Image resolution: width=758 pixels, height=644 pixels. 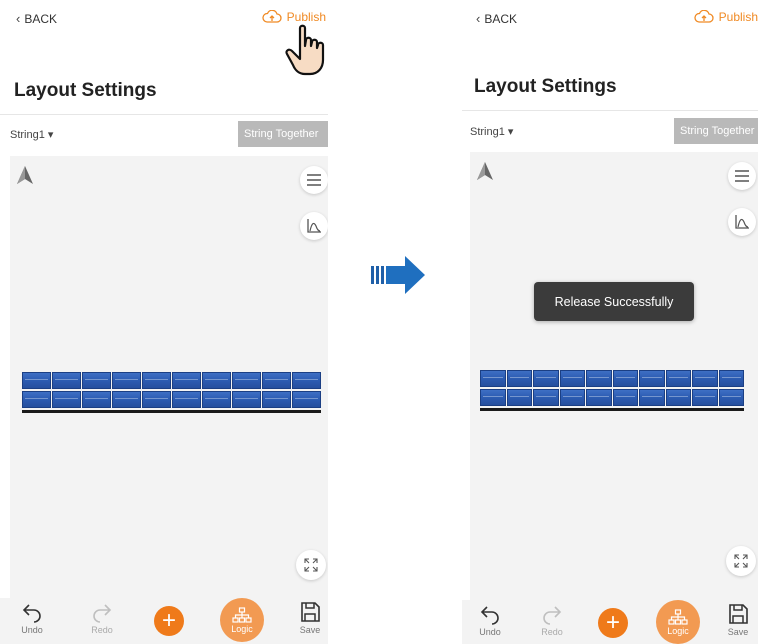 What do you see at coordinates (85, 90) in the screenshot?
I see `page-title: Layout Settings` at bounding box center [85, 90].